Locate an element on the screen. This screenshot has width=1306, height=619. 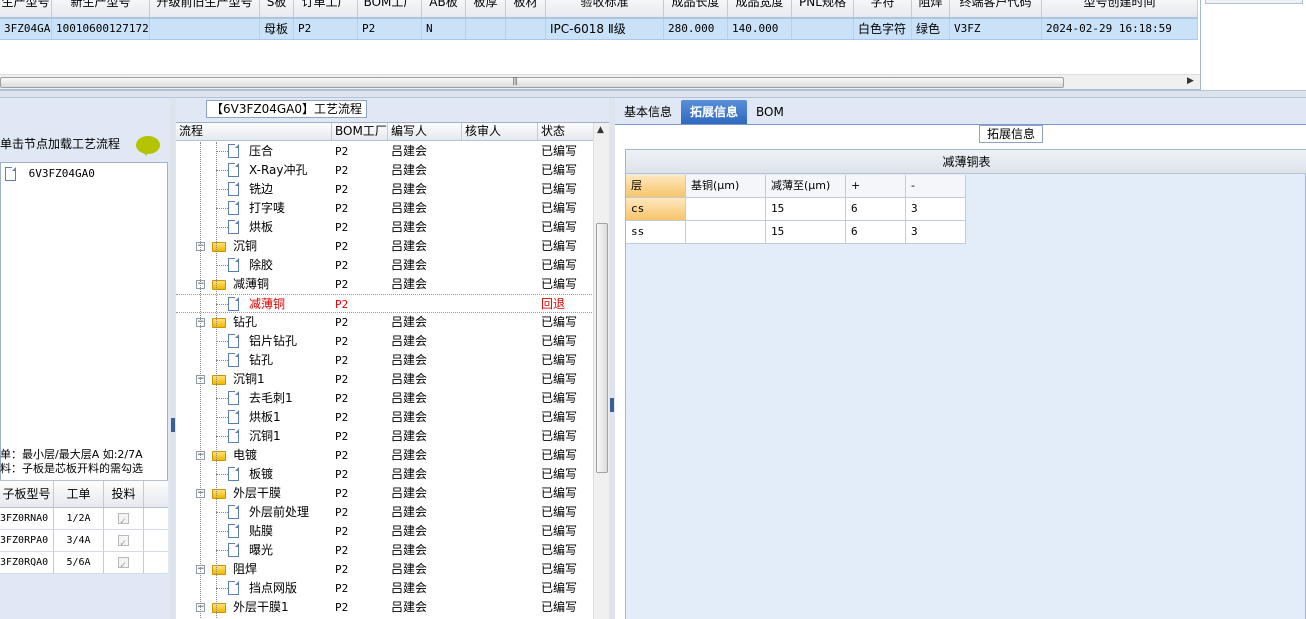
checkbox-icon is located at coordinates (123, 565).